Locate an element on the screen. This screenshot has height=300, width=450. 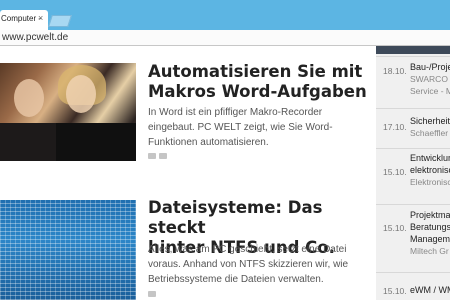
item-title: Manageme is located at coordinates (430, 239).